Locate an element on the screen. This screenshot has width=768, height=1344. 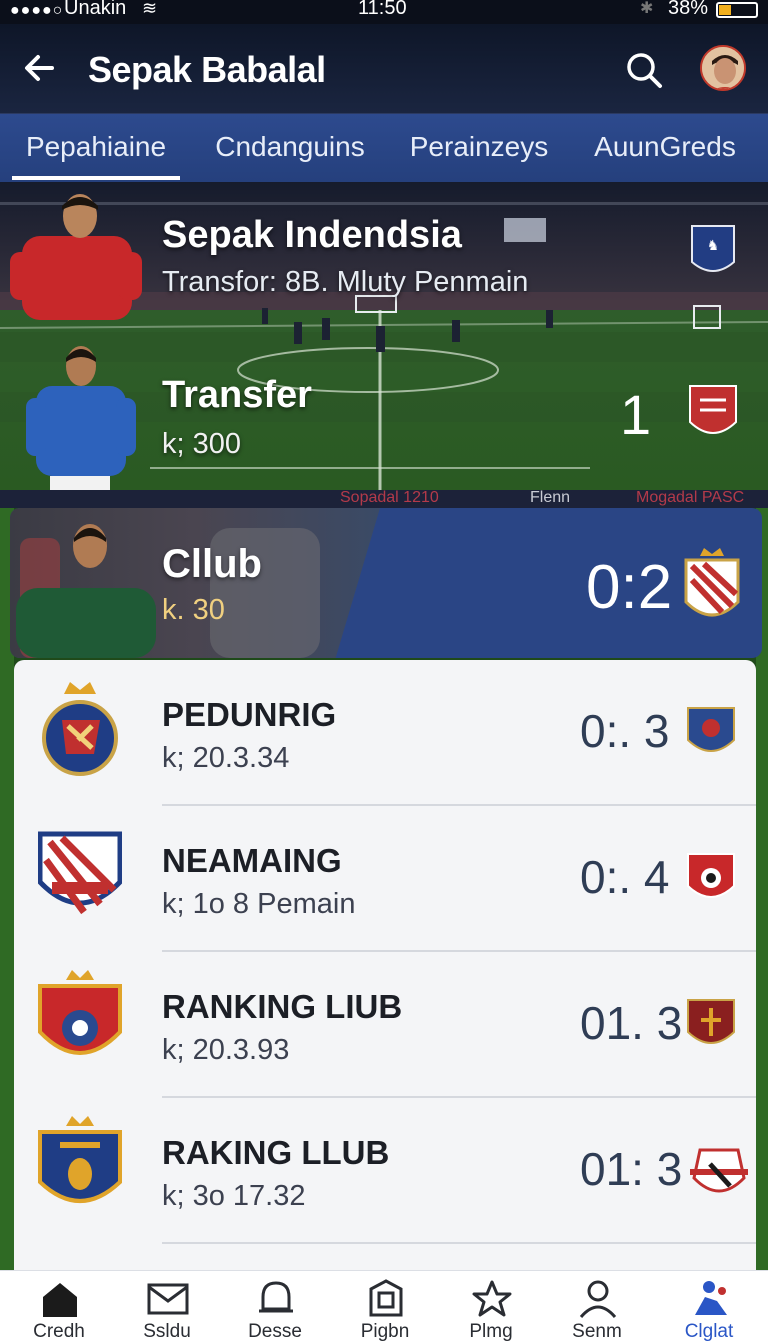
bottom-navigation: Credh Ssldu Desse Pigbn Plmg Senm Clglat is located at coordinates (384, 1307).